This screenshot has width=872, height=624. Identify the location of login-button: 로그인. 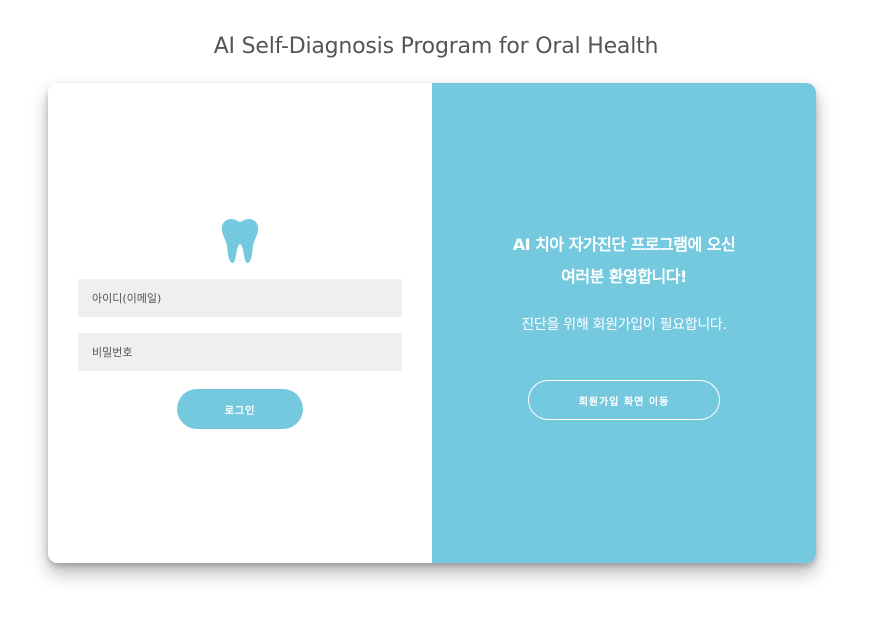
(240, 409).